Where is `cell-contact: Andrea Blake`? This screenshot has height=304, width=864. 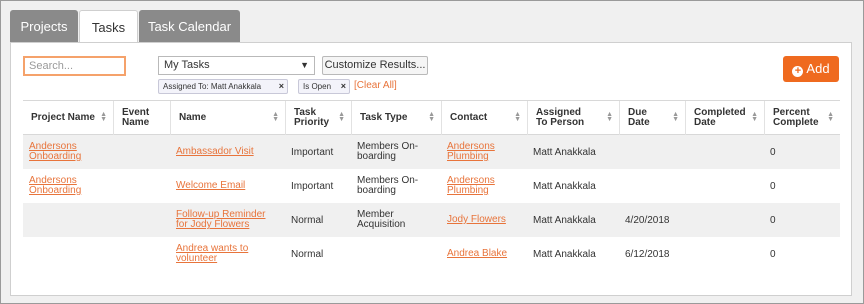
cell-contact: Andrea Blake is located at coordinates (484, 254).